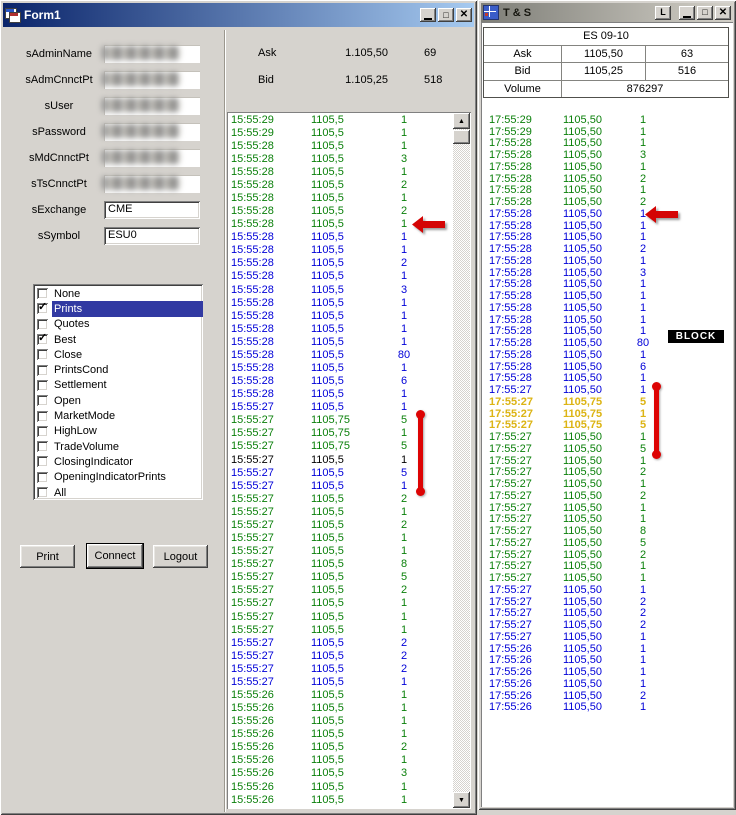 This screenshot has height=815, width=736. What do you see at coordinates (115, 556) in the screenshot?
I see `connect-button: Connect` at bounding box center [115, 556].